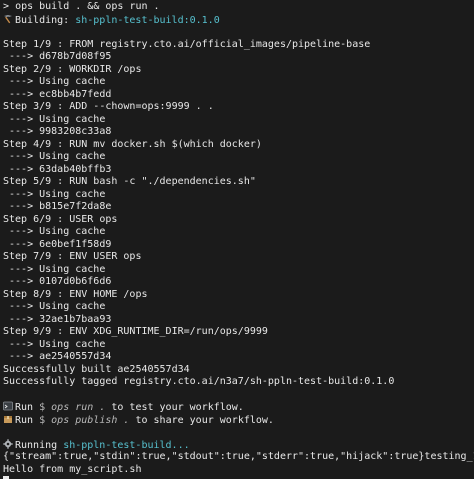  Describe the element at coordinates (72, 469) in the screenshot. I see `output-line: Hello from my_script.sh` at that location.